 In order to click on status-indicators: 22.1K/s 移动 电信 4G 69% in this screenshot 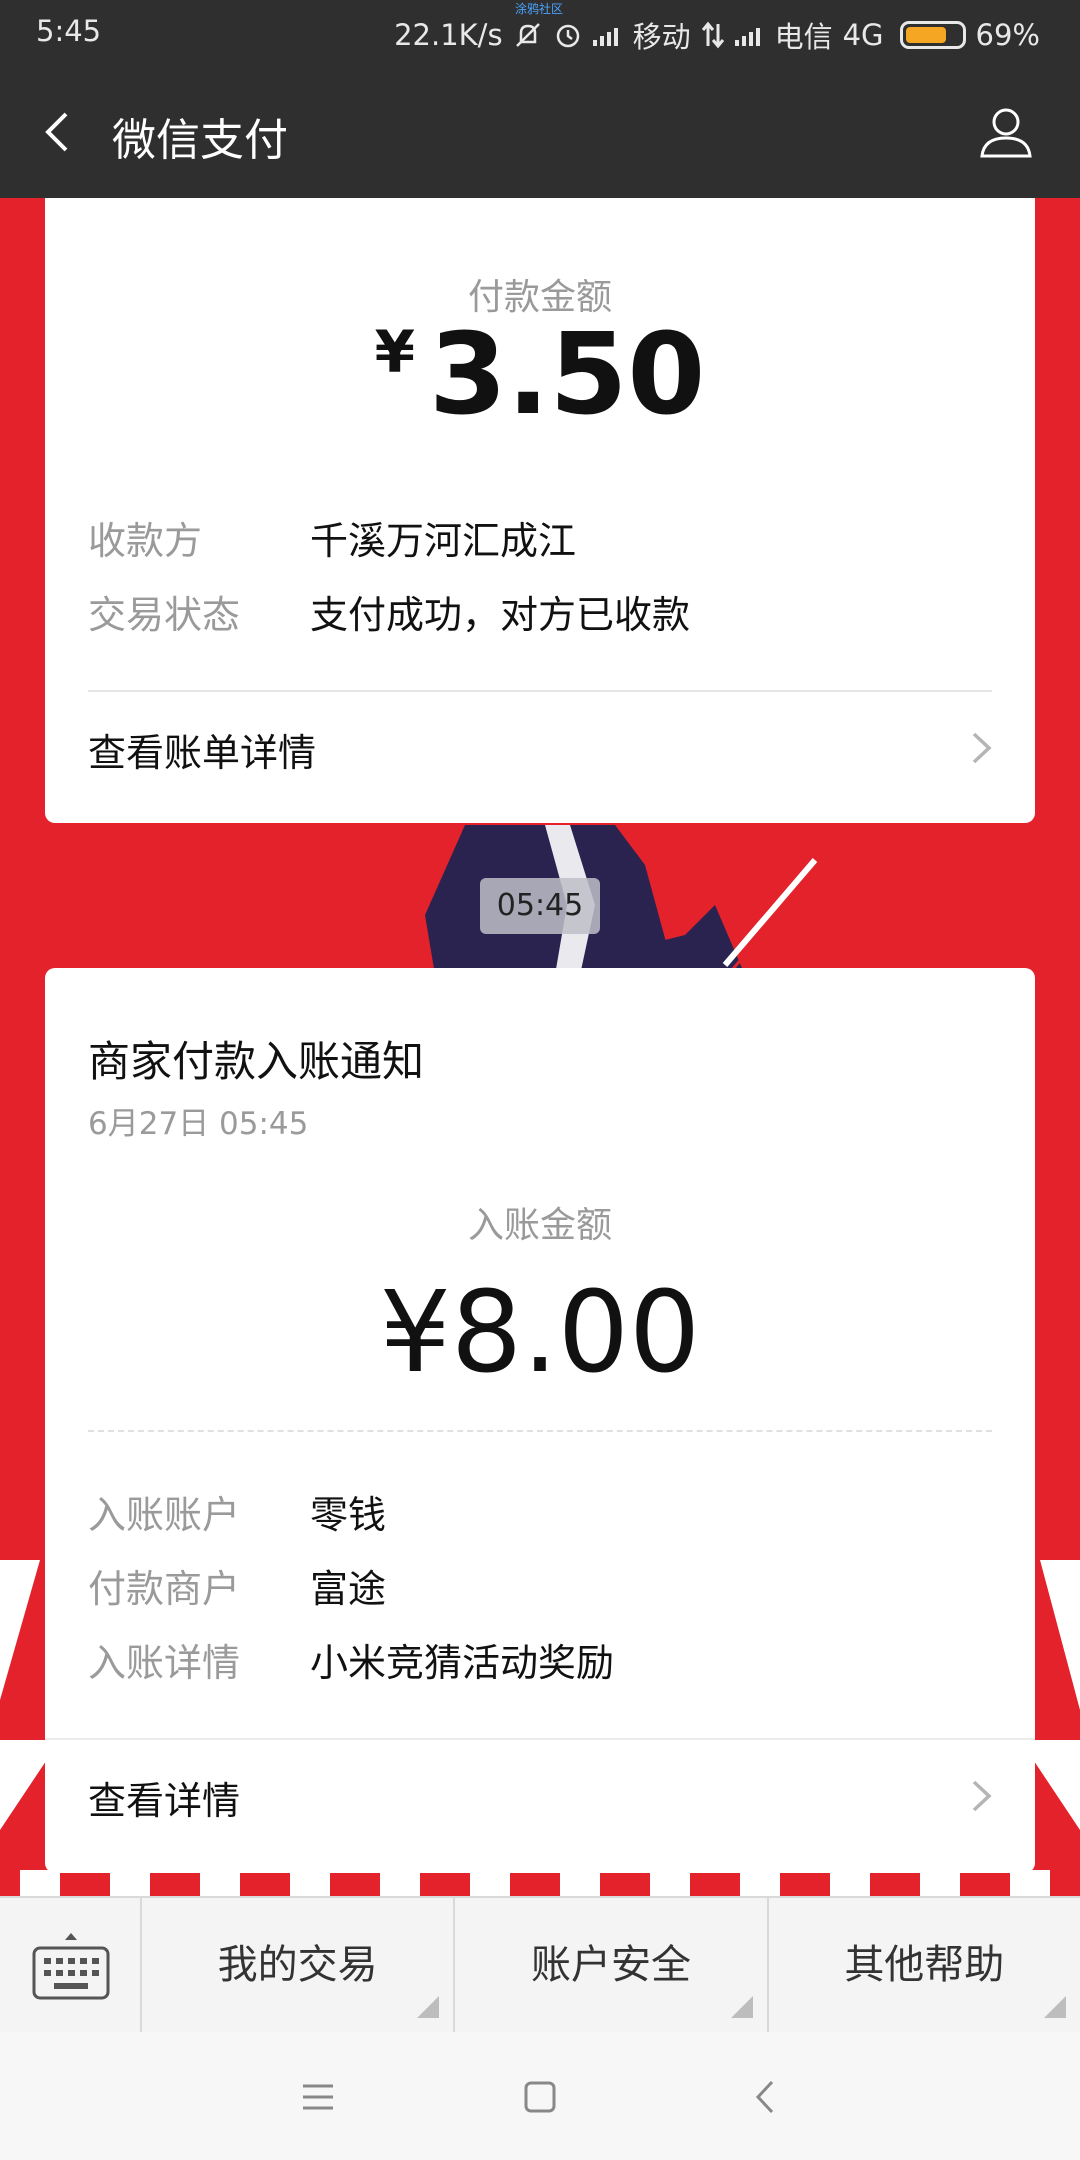, I will do `click(717, 35)`.